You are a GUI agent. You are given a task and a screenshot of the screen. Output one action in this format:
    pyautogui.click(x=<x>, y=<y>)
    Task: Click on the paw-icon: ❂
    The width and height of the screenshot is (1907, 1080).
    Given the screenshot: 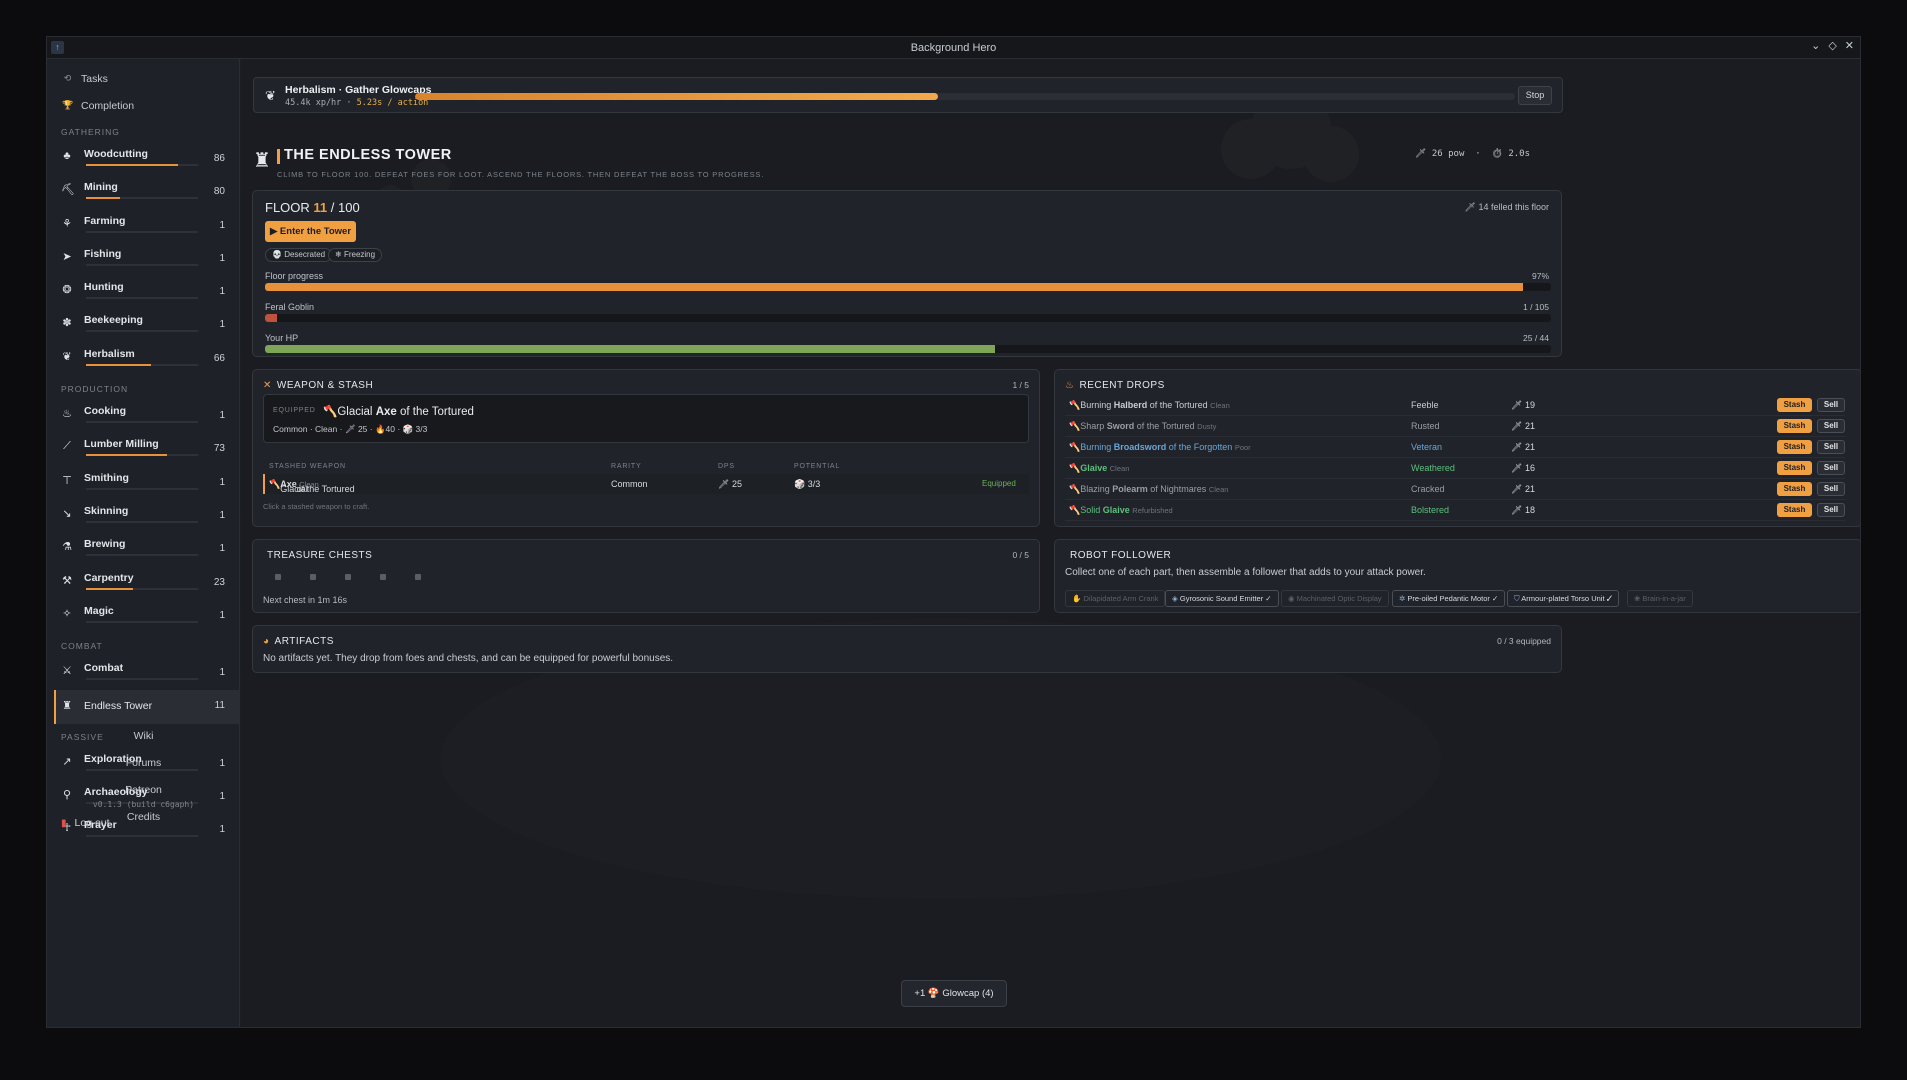 What is the action you would take?
    pyautogui.click(x=67, y=290)
    